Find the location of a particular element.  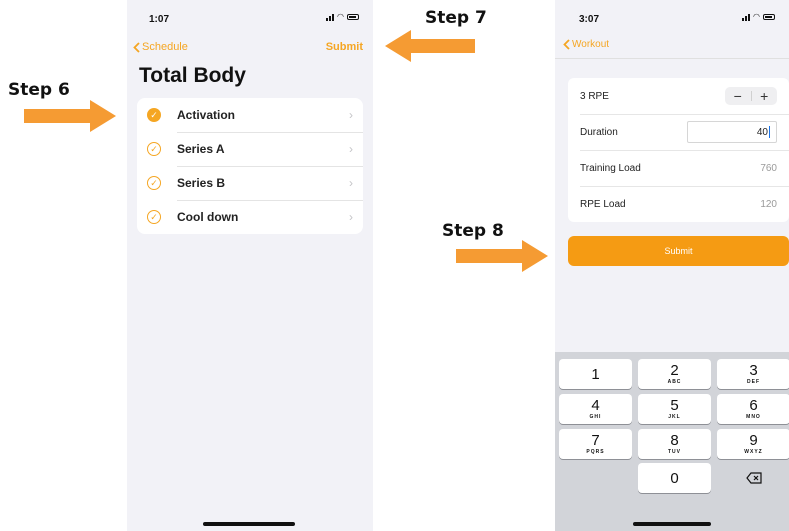

status-time: 1:07 is located at coordinates (159, 19).